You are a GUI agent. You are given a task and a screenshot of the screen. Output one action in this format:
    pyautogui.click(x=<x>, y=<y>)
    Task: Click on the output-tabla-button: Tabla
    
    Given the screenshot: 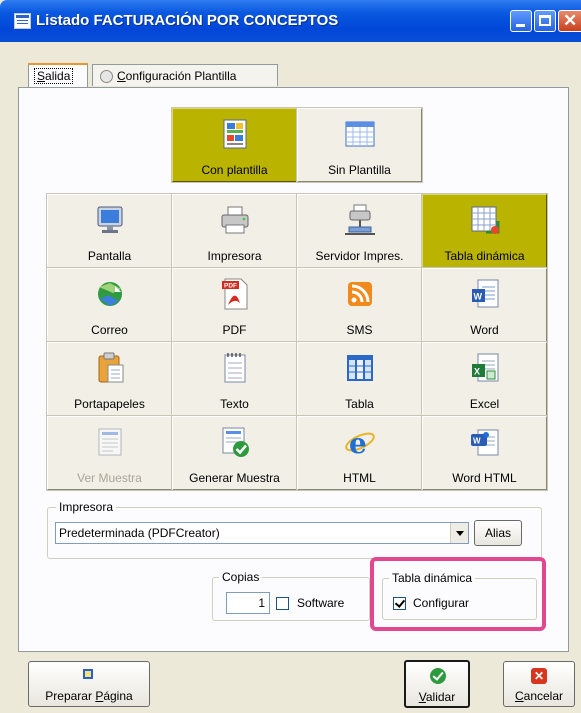 What is the action you would take?
    pyautogui.click(x=359, y=379)
    